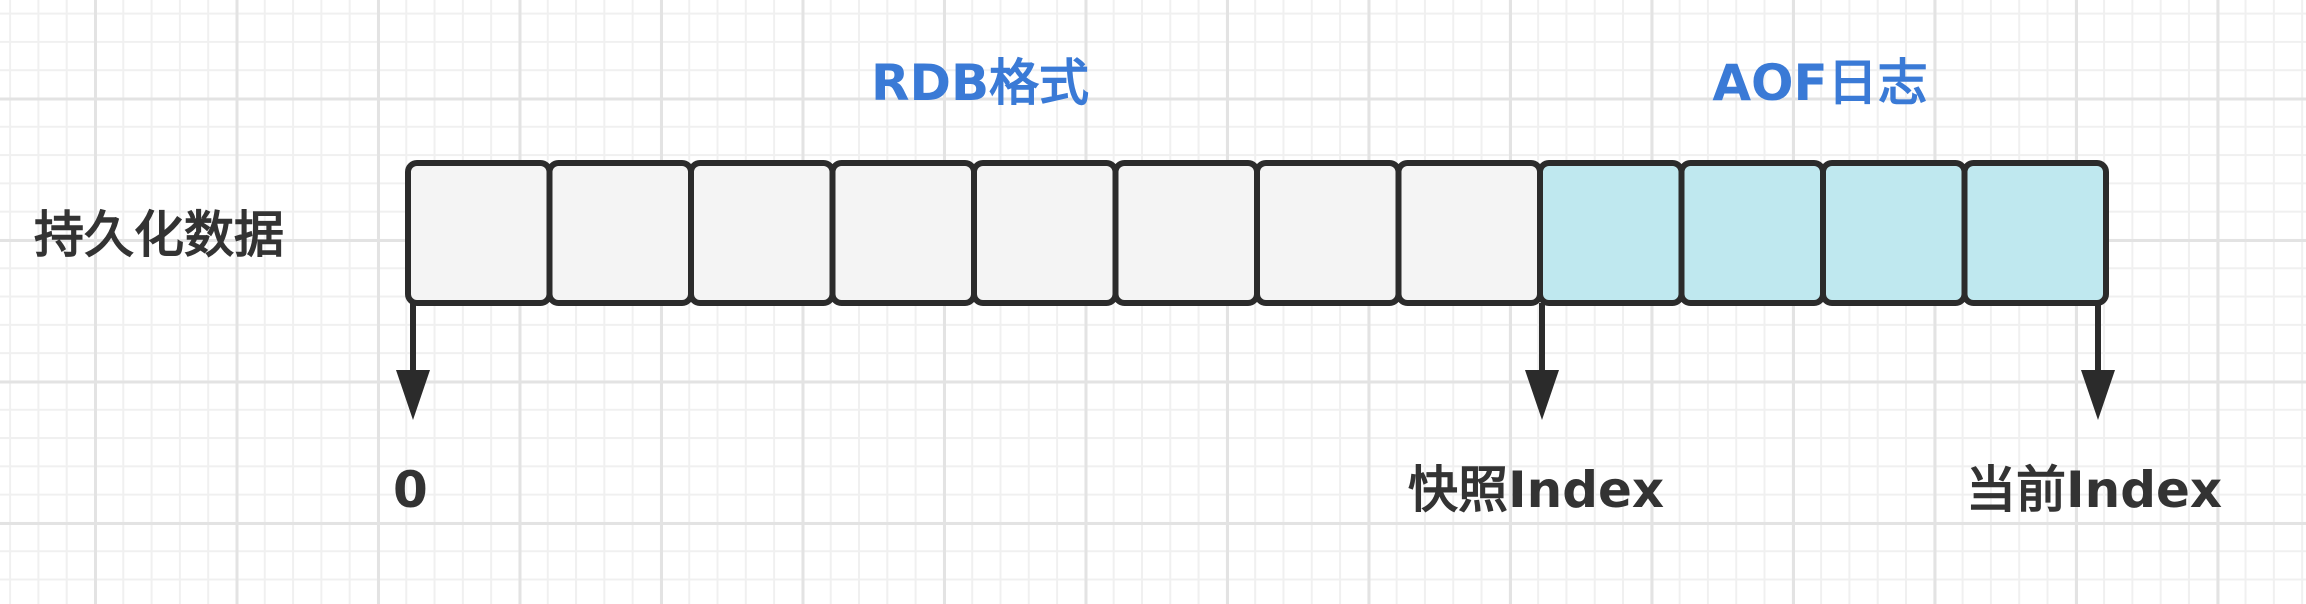  What do you see at coordinates (2094, 490) in the screenshot?
I see `marker-label-current-index: 当前Index` at bounding box center [2094, 490].